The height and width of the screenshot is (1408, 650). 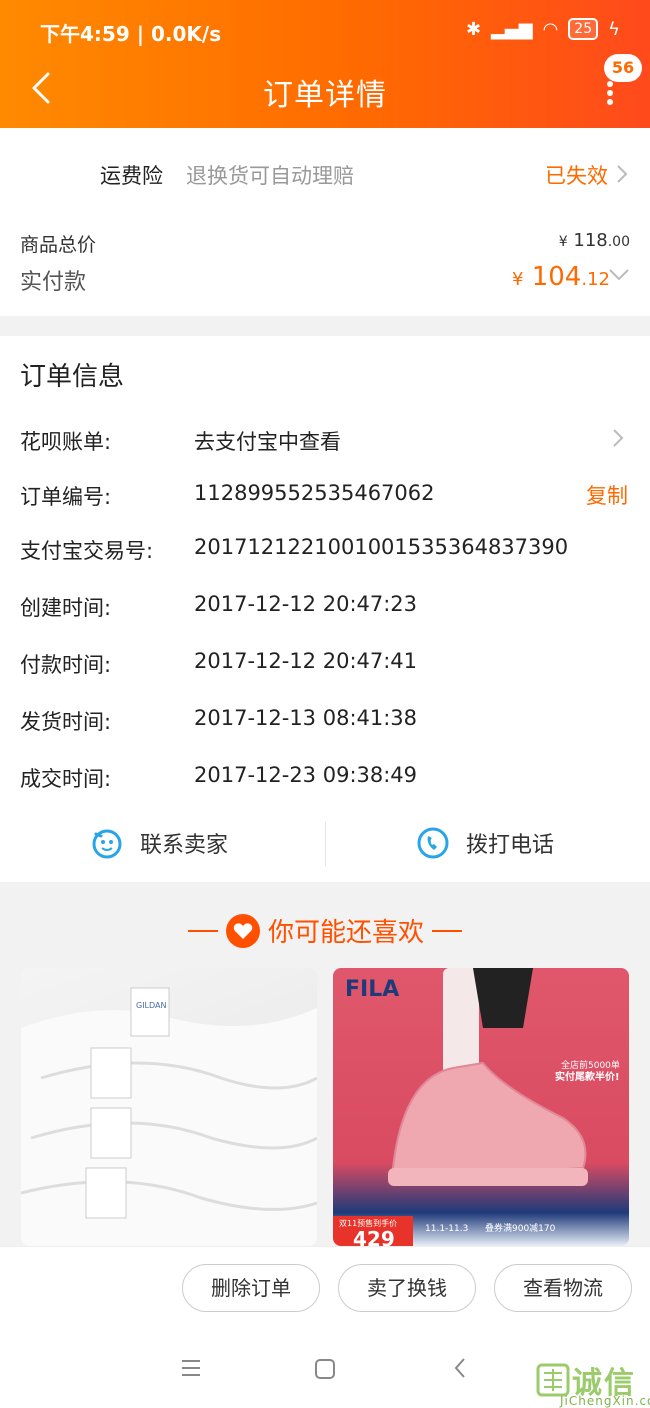 I want to click on contact-seller-button: 联系卖家, so click(x=159, y=843).